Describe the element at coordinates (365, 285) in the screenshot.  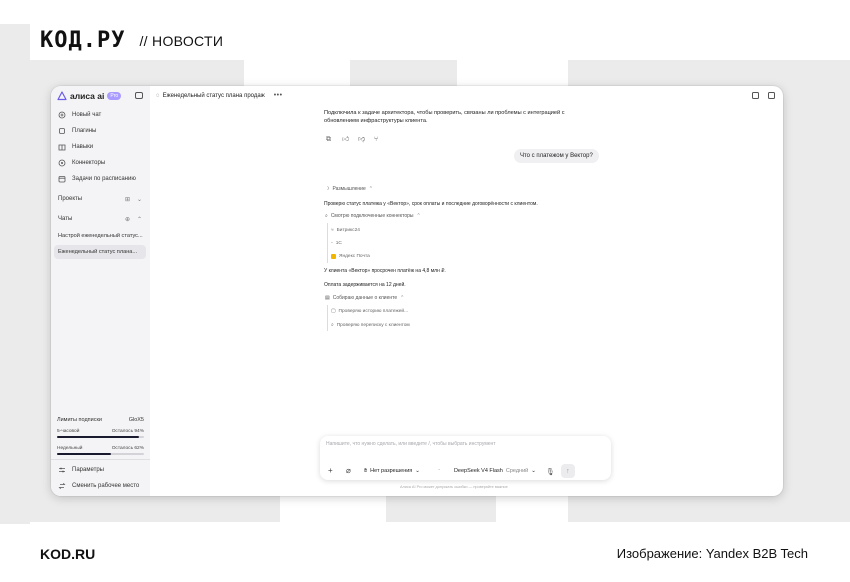
I see `finding-text: Оплата задерживается на 12 дней.` at that location.